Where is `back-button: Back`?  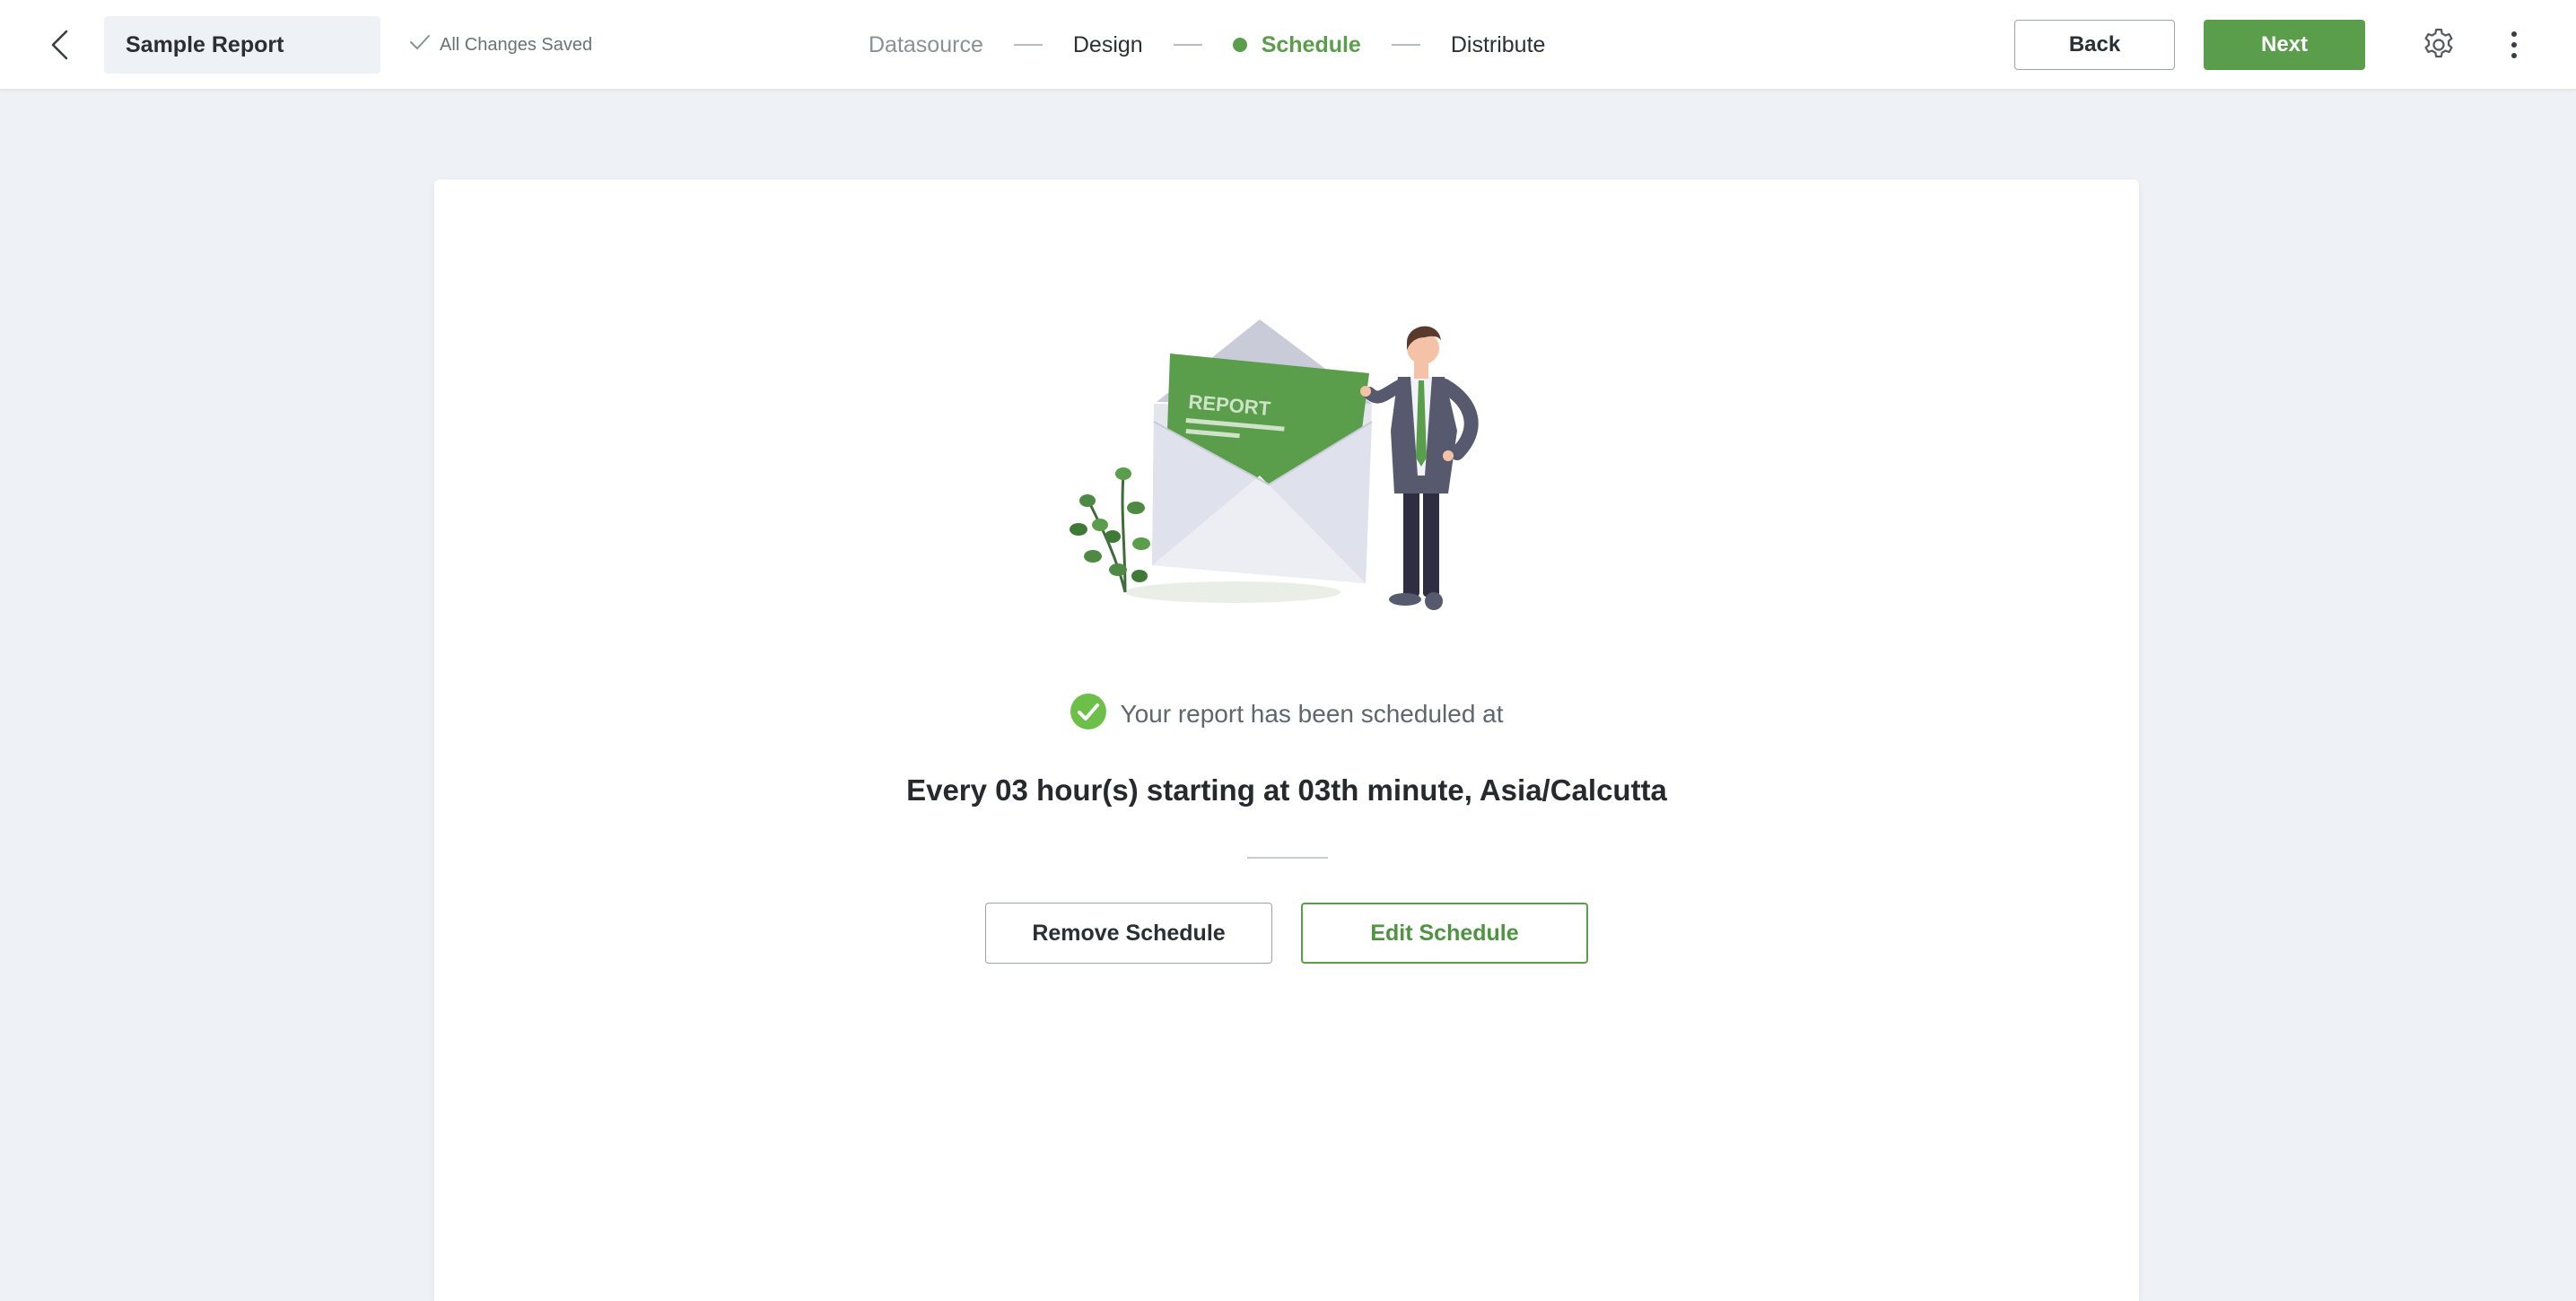 back-button: Back is located at coordinates (2094, 45).